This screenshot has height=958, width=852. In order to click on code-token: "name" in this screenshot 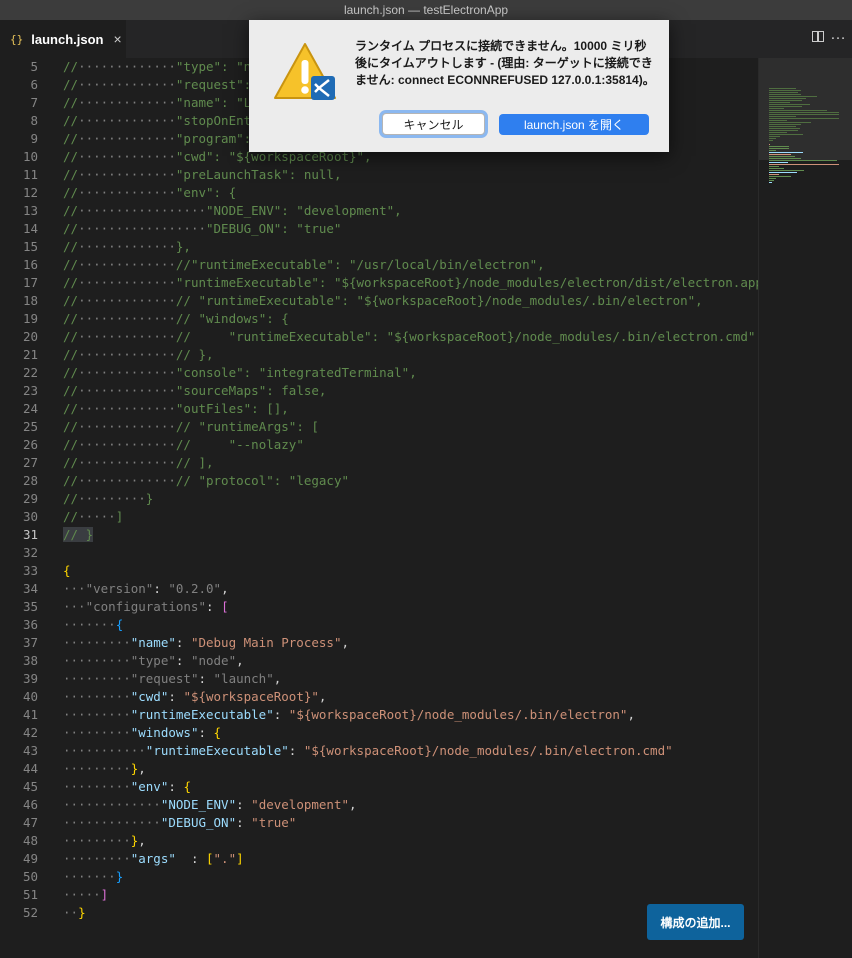, I will do `click(153, 642)`.